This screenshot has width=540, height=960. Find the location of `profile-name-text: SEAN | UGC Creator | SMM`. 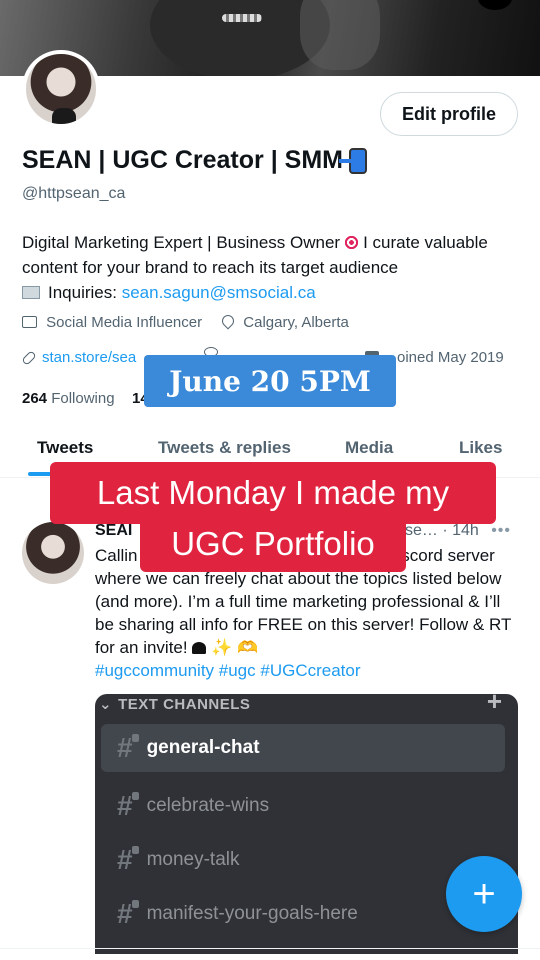

profile-name-text: SEAN | UGC Creator | SMM is located at coordinates (182, 160).